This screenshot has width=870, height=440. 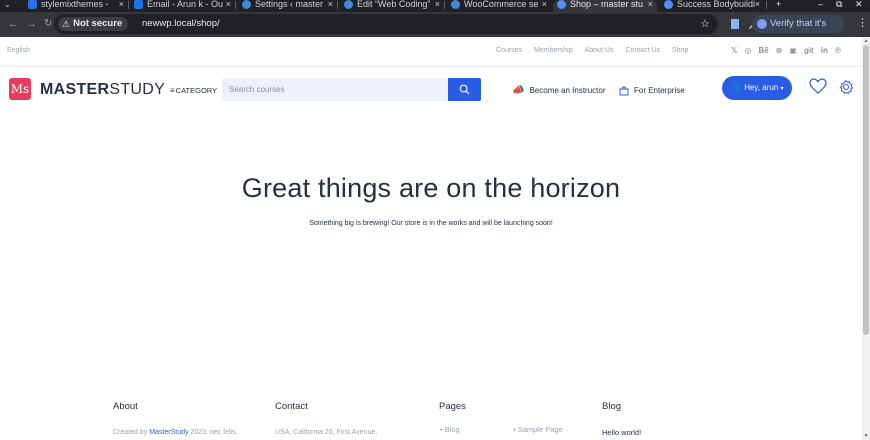 I want to click on toplink-about-us: About Us, so click(x=599, y=50).